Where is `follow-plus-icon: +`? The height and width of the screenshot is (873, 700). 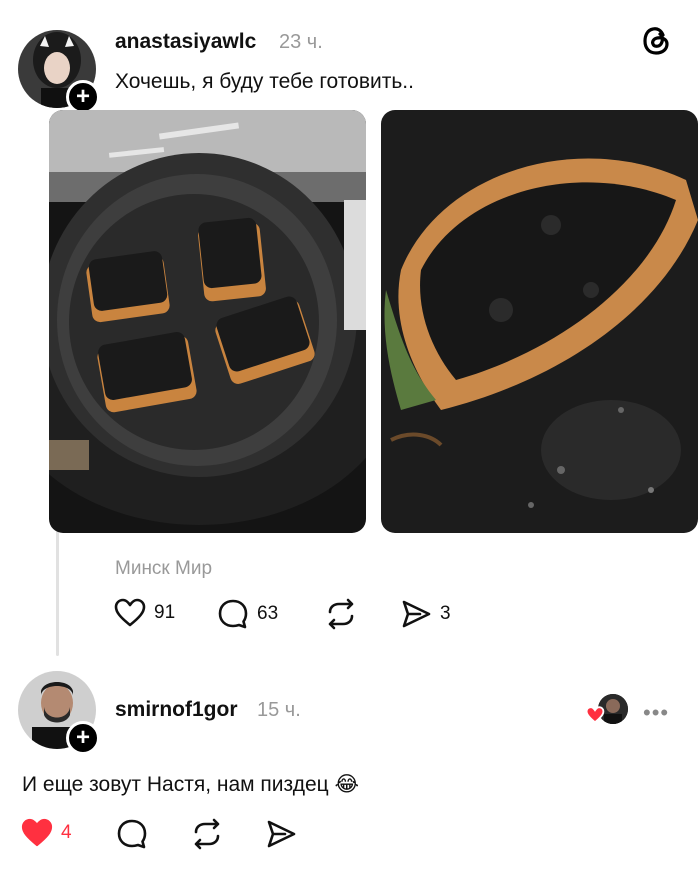 follow-plus-icon: + is located at coordinates (83, 97).